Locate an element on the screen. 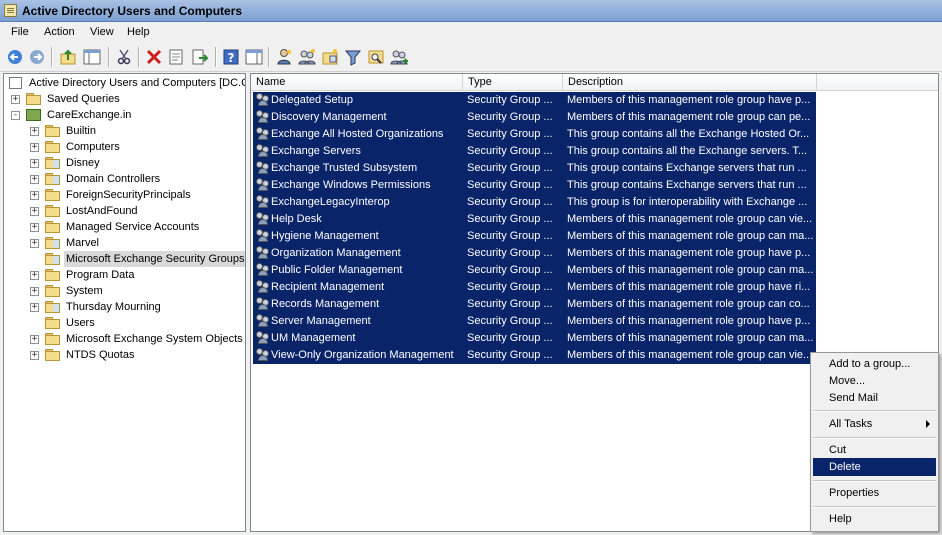 The width and height of the screenshot is (942, 535). new-user-icon is located at coordinates (284, 57).